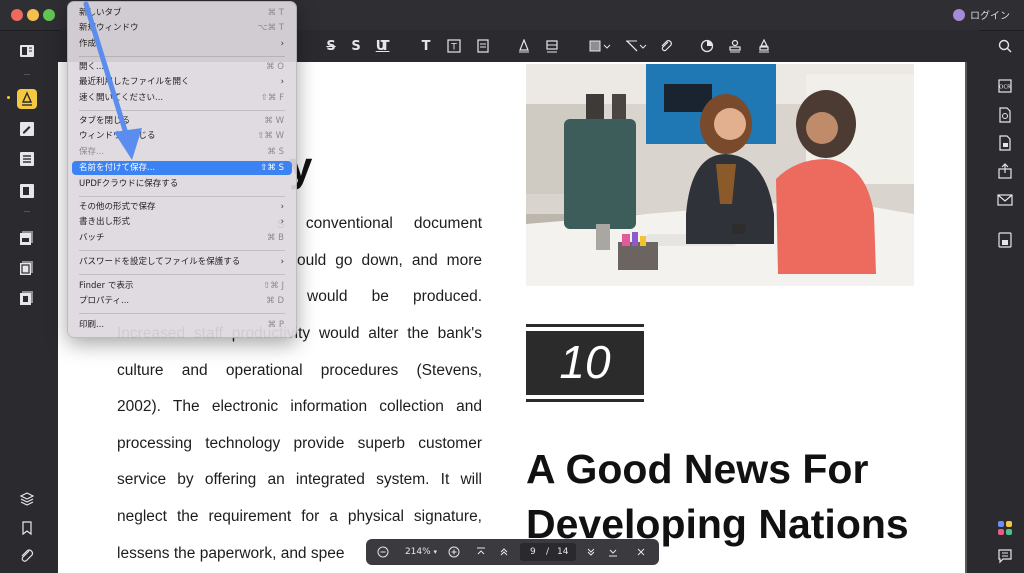 The width and height of the screenshot is (1024, 573). Describe the element at coordinates (331, 46) in the screenshot. I see `strikethrough-tool-icon: S` at that location.